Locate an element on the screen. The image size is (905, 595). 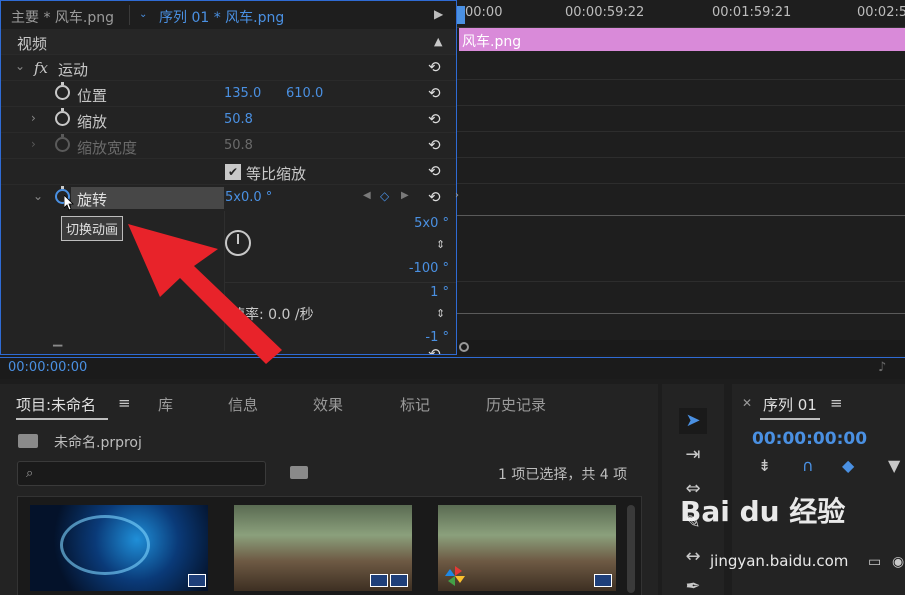
tab-info: 信息 is located at coordinates (243, 404).